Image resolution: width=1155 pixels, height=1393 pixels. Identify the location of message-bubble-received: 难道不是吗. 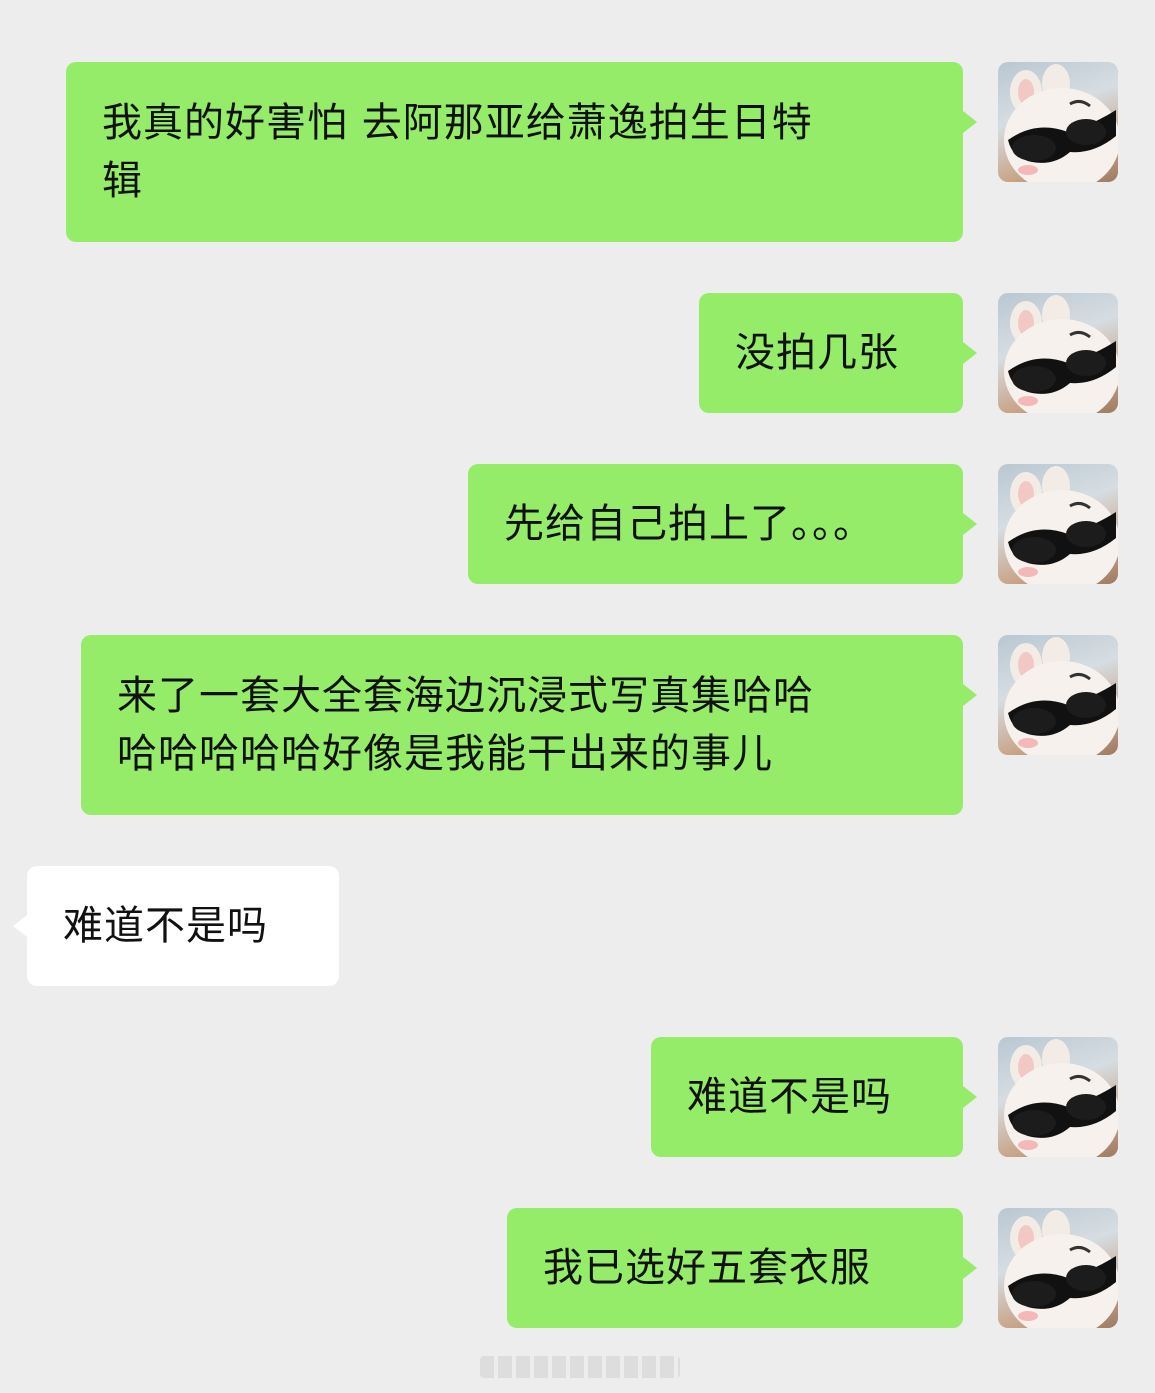
(183, 926).